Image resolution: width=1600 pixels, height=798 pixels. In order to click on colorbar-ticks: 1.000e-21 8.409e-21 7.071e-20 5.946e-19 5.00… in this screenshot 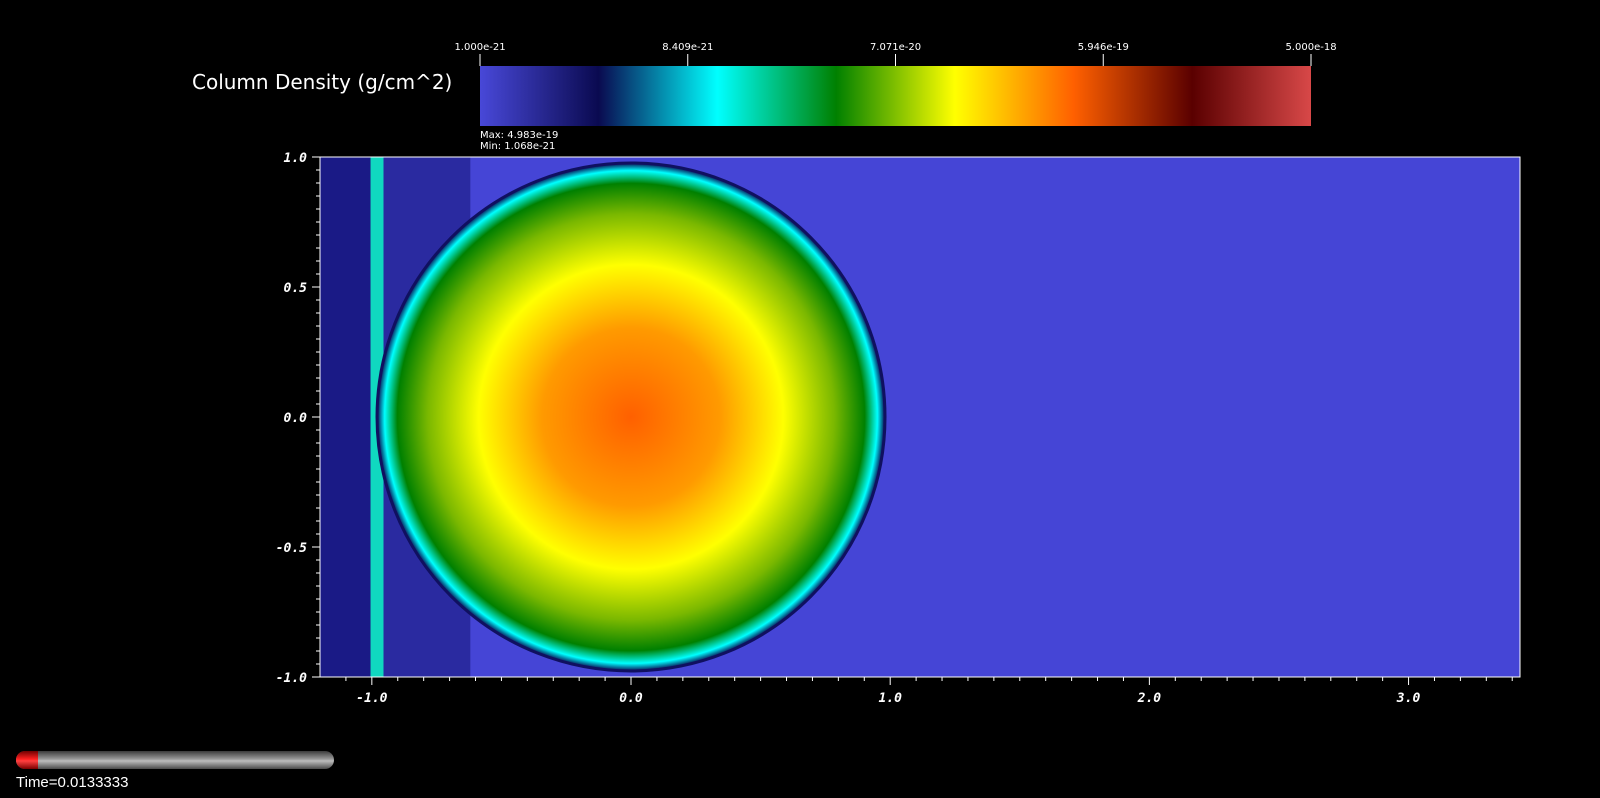, I will do `click(895, 54)`.